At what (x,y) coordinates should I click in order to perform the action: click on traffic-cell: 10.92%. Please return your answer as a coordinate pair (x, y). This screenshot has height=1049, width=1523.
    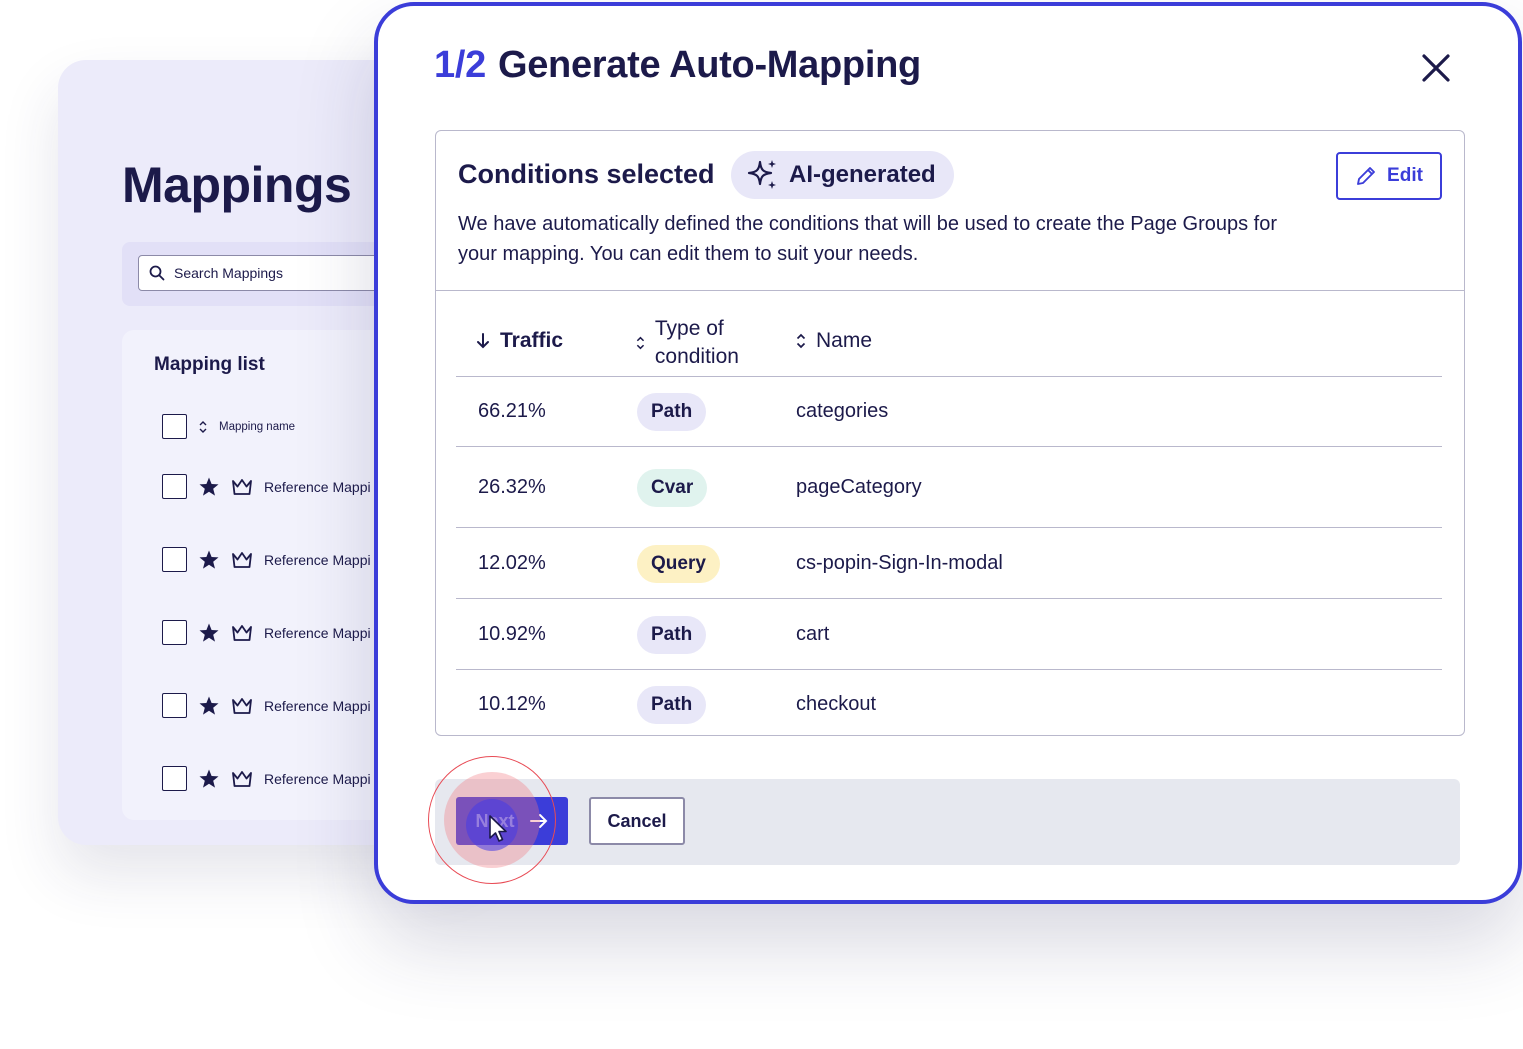
    Looking at the image, I should click on (512, 633).